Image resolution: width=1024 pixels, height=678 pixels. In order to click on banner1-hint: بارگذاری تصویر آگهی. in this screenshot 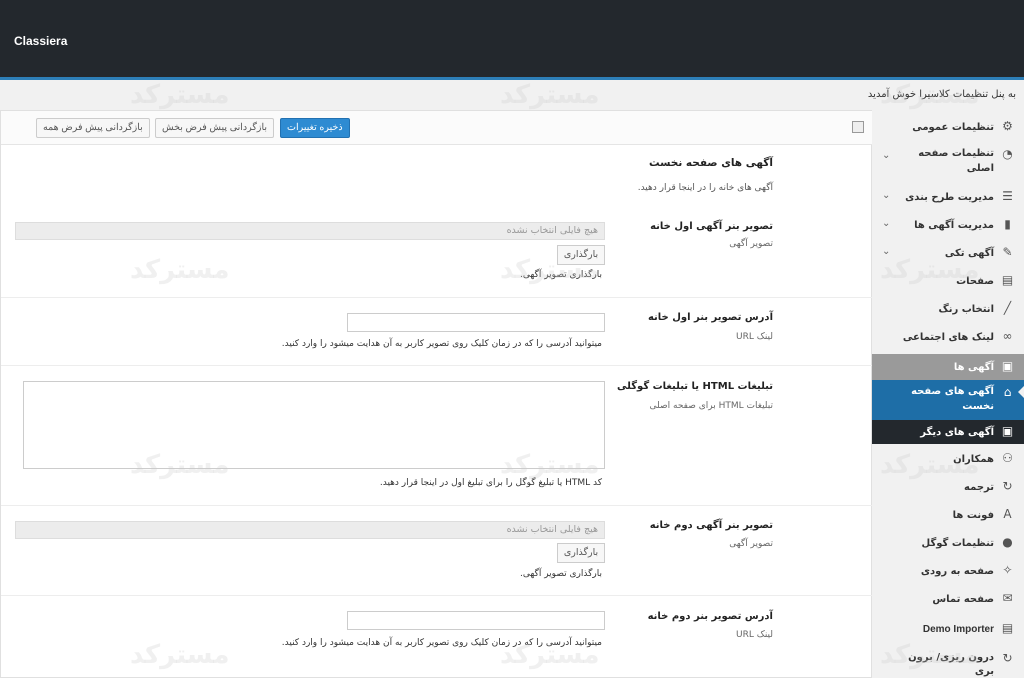, I will do `click(561, 275)`.